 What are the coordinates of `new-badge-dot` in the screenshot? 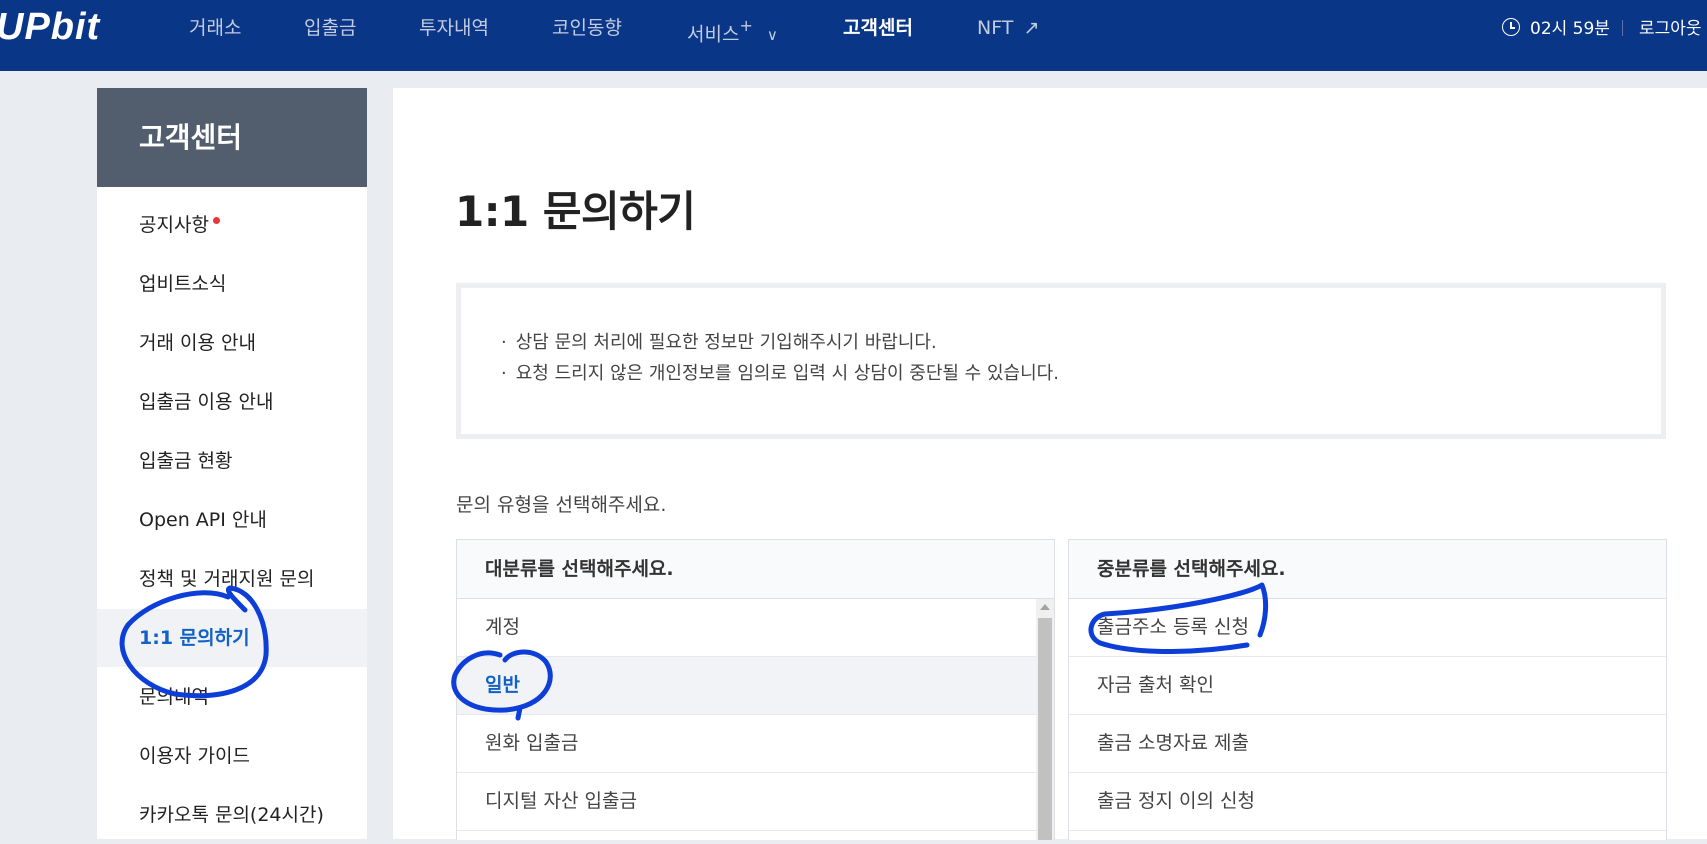 It's located at (216, 220).